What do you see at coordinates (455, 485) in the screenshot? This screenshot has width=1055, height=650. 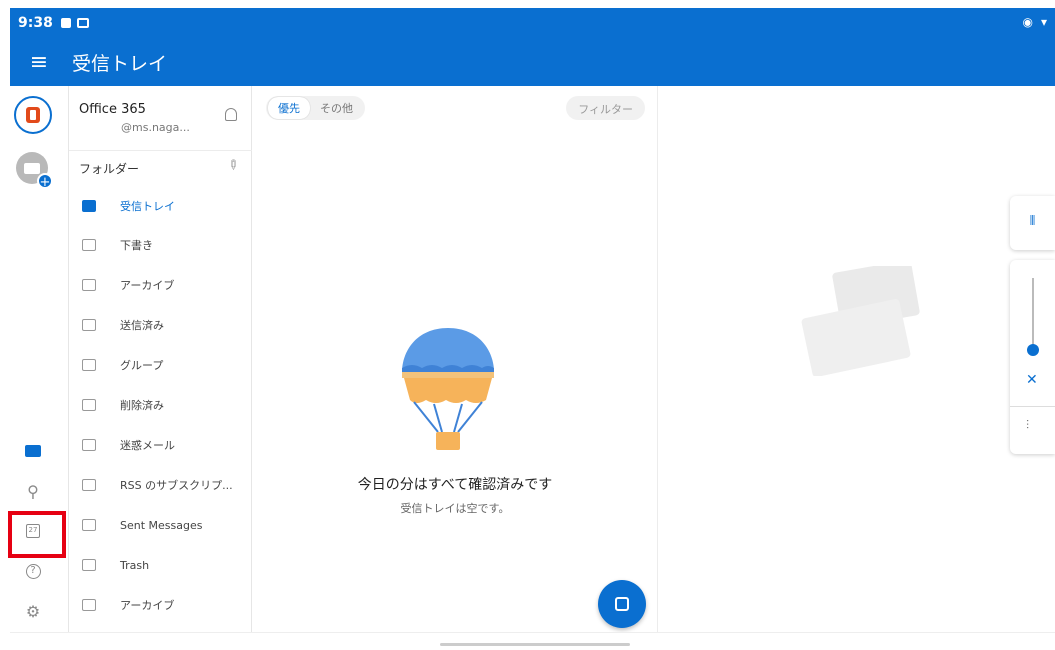 I see `empty-state-title: 今日の分はすべて確認済みです` at bounding box center [455, 485].